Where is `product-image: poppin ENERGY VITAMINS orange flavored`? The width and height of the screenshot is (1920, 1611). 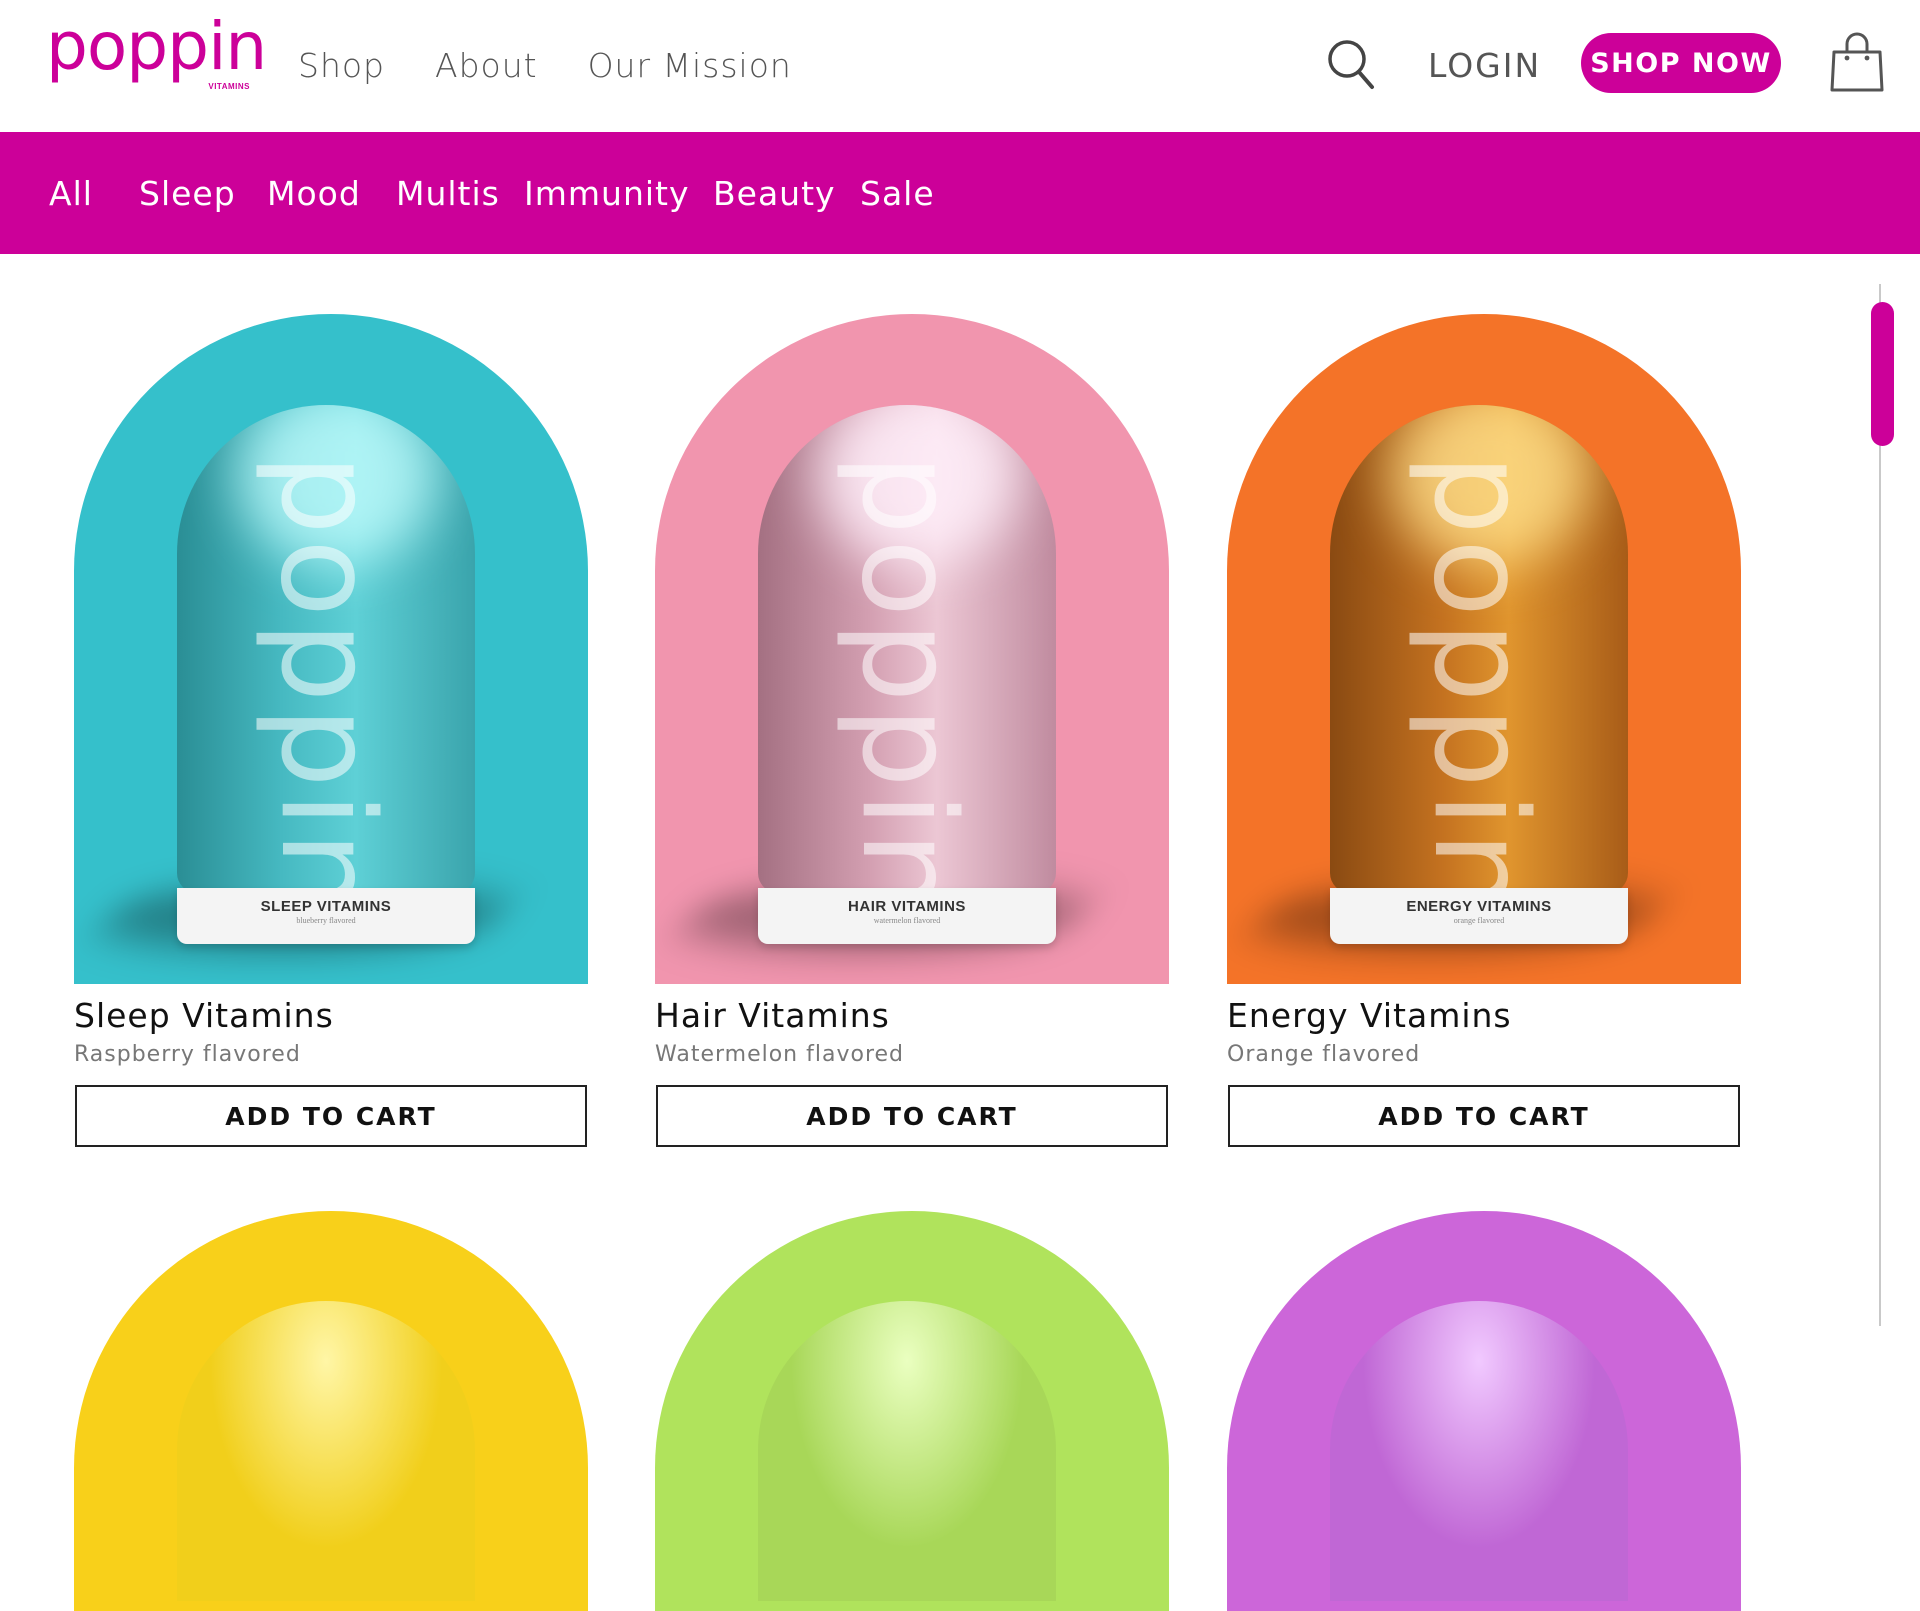 product-image: poppin ENERGY VITAMINS orange flavored is located at coordinates (1484, 649).